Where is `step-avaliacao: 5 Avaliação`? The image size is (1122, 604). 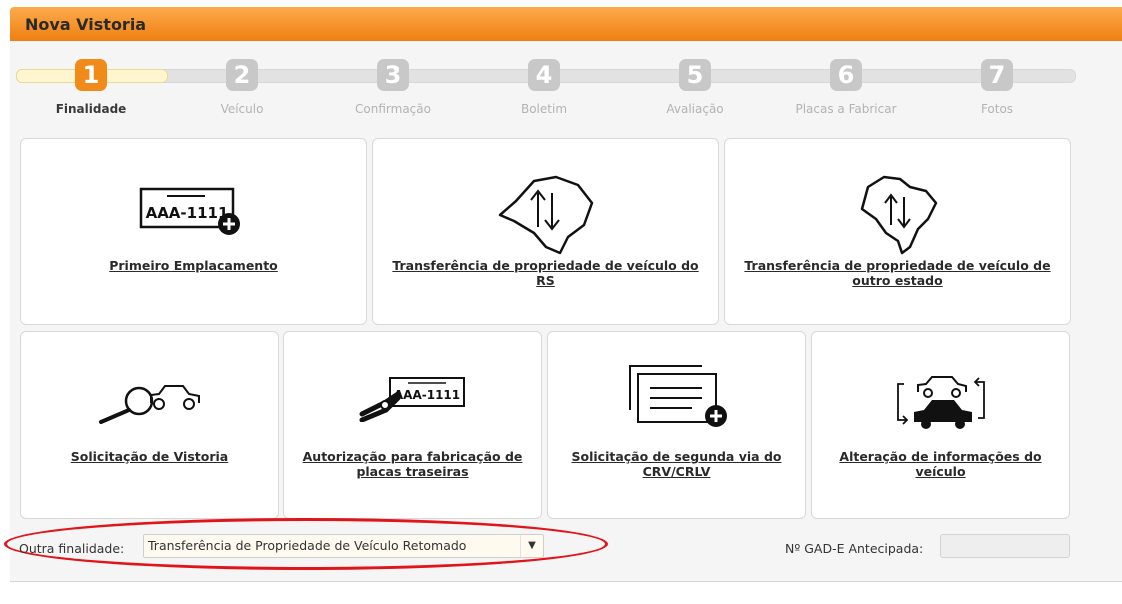
step-avaliacao: 5 Avaliação is located at coordinates (695, 87).